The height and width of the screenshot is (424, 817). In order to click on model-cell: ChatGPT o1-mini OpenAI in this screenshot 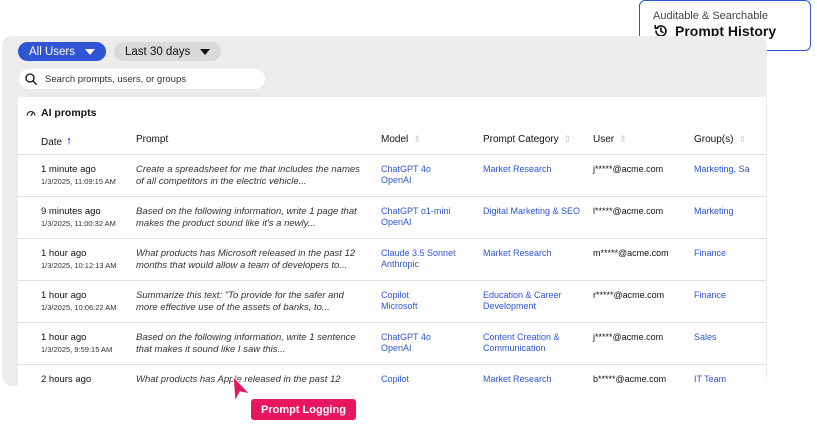, I will do `click(428, 217)`.